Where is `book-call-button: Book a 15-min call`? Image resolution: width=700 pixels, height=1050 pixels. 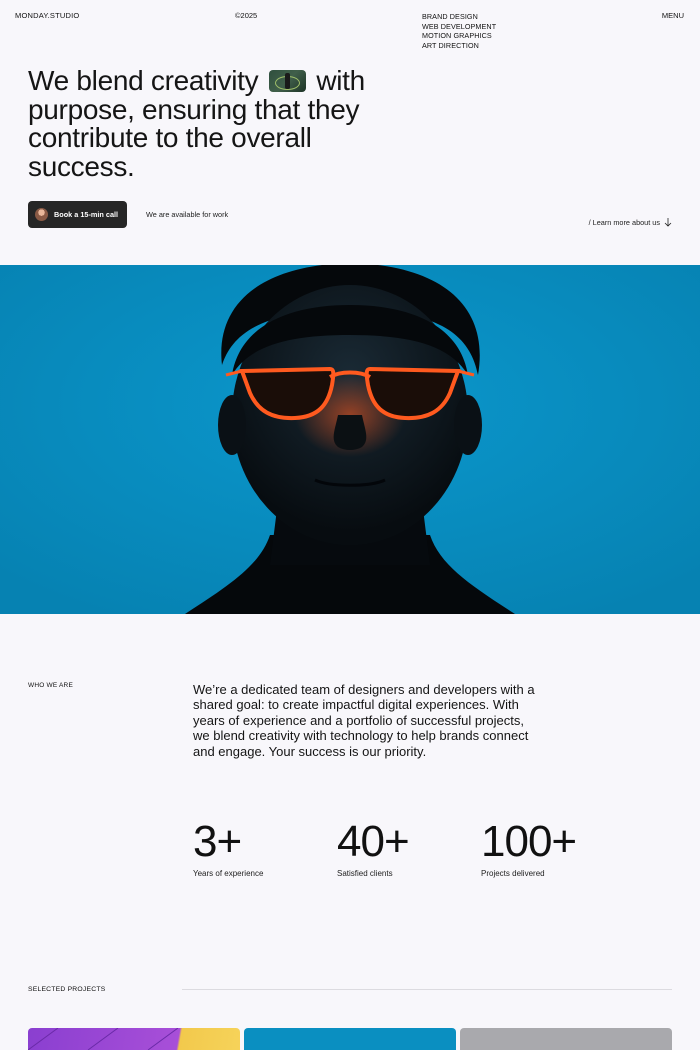
book-call-button: Book a 15-min call is located at coordinates (77, 214).